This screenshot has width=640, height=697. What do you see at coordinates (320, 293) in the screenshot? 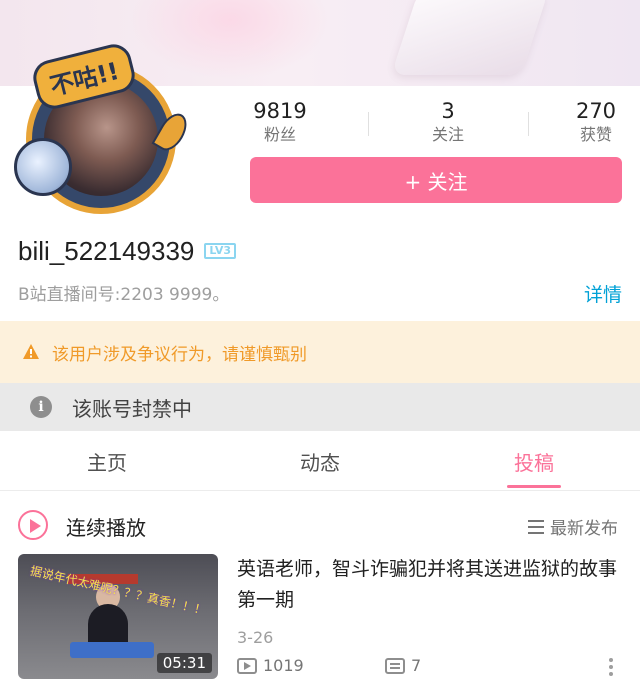
I see `live-room-row: B站直播间号:2203 9999。 详情` at bounding box center [320, 293].